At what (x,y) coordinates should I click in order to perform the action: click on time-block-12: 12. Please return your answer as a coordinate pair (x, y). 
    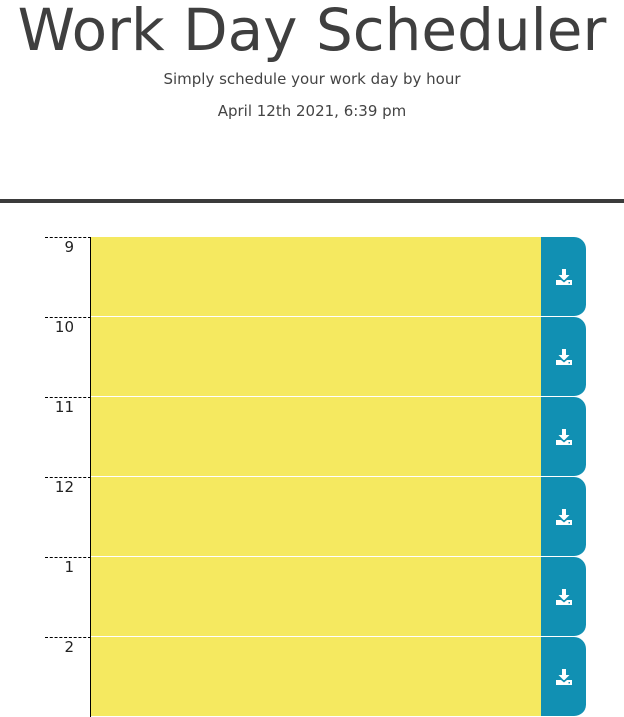
    Looking at the image, I should click on (315, 517).